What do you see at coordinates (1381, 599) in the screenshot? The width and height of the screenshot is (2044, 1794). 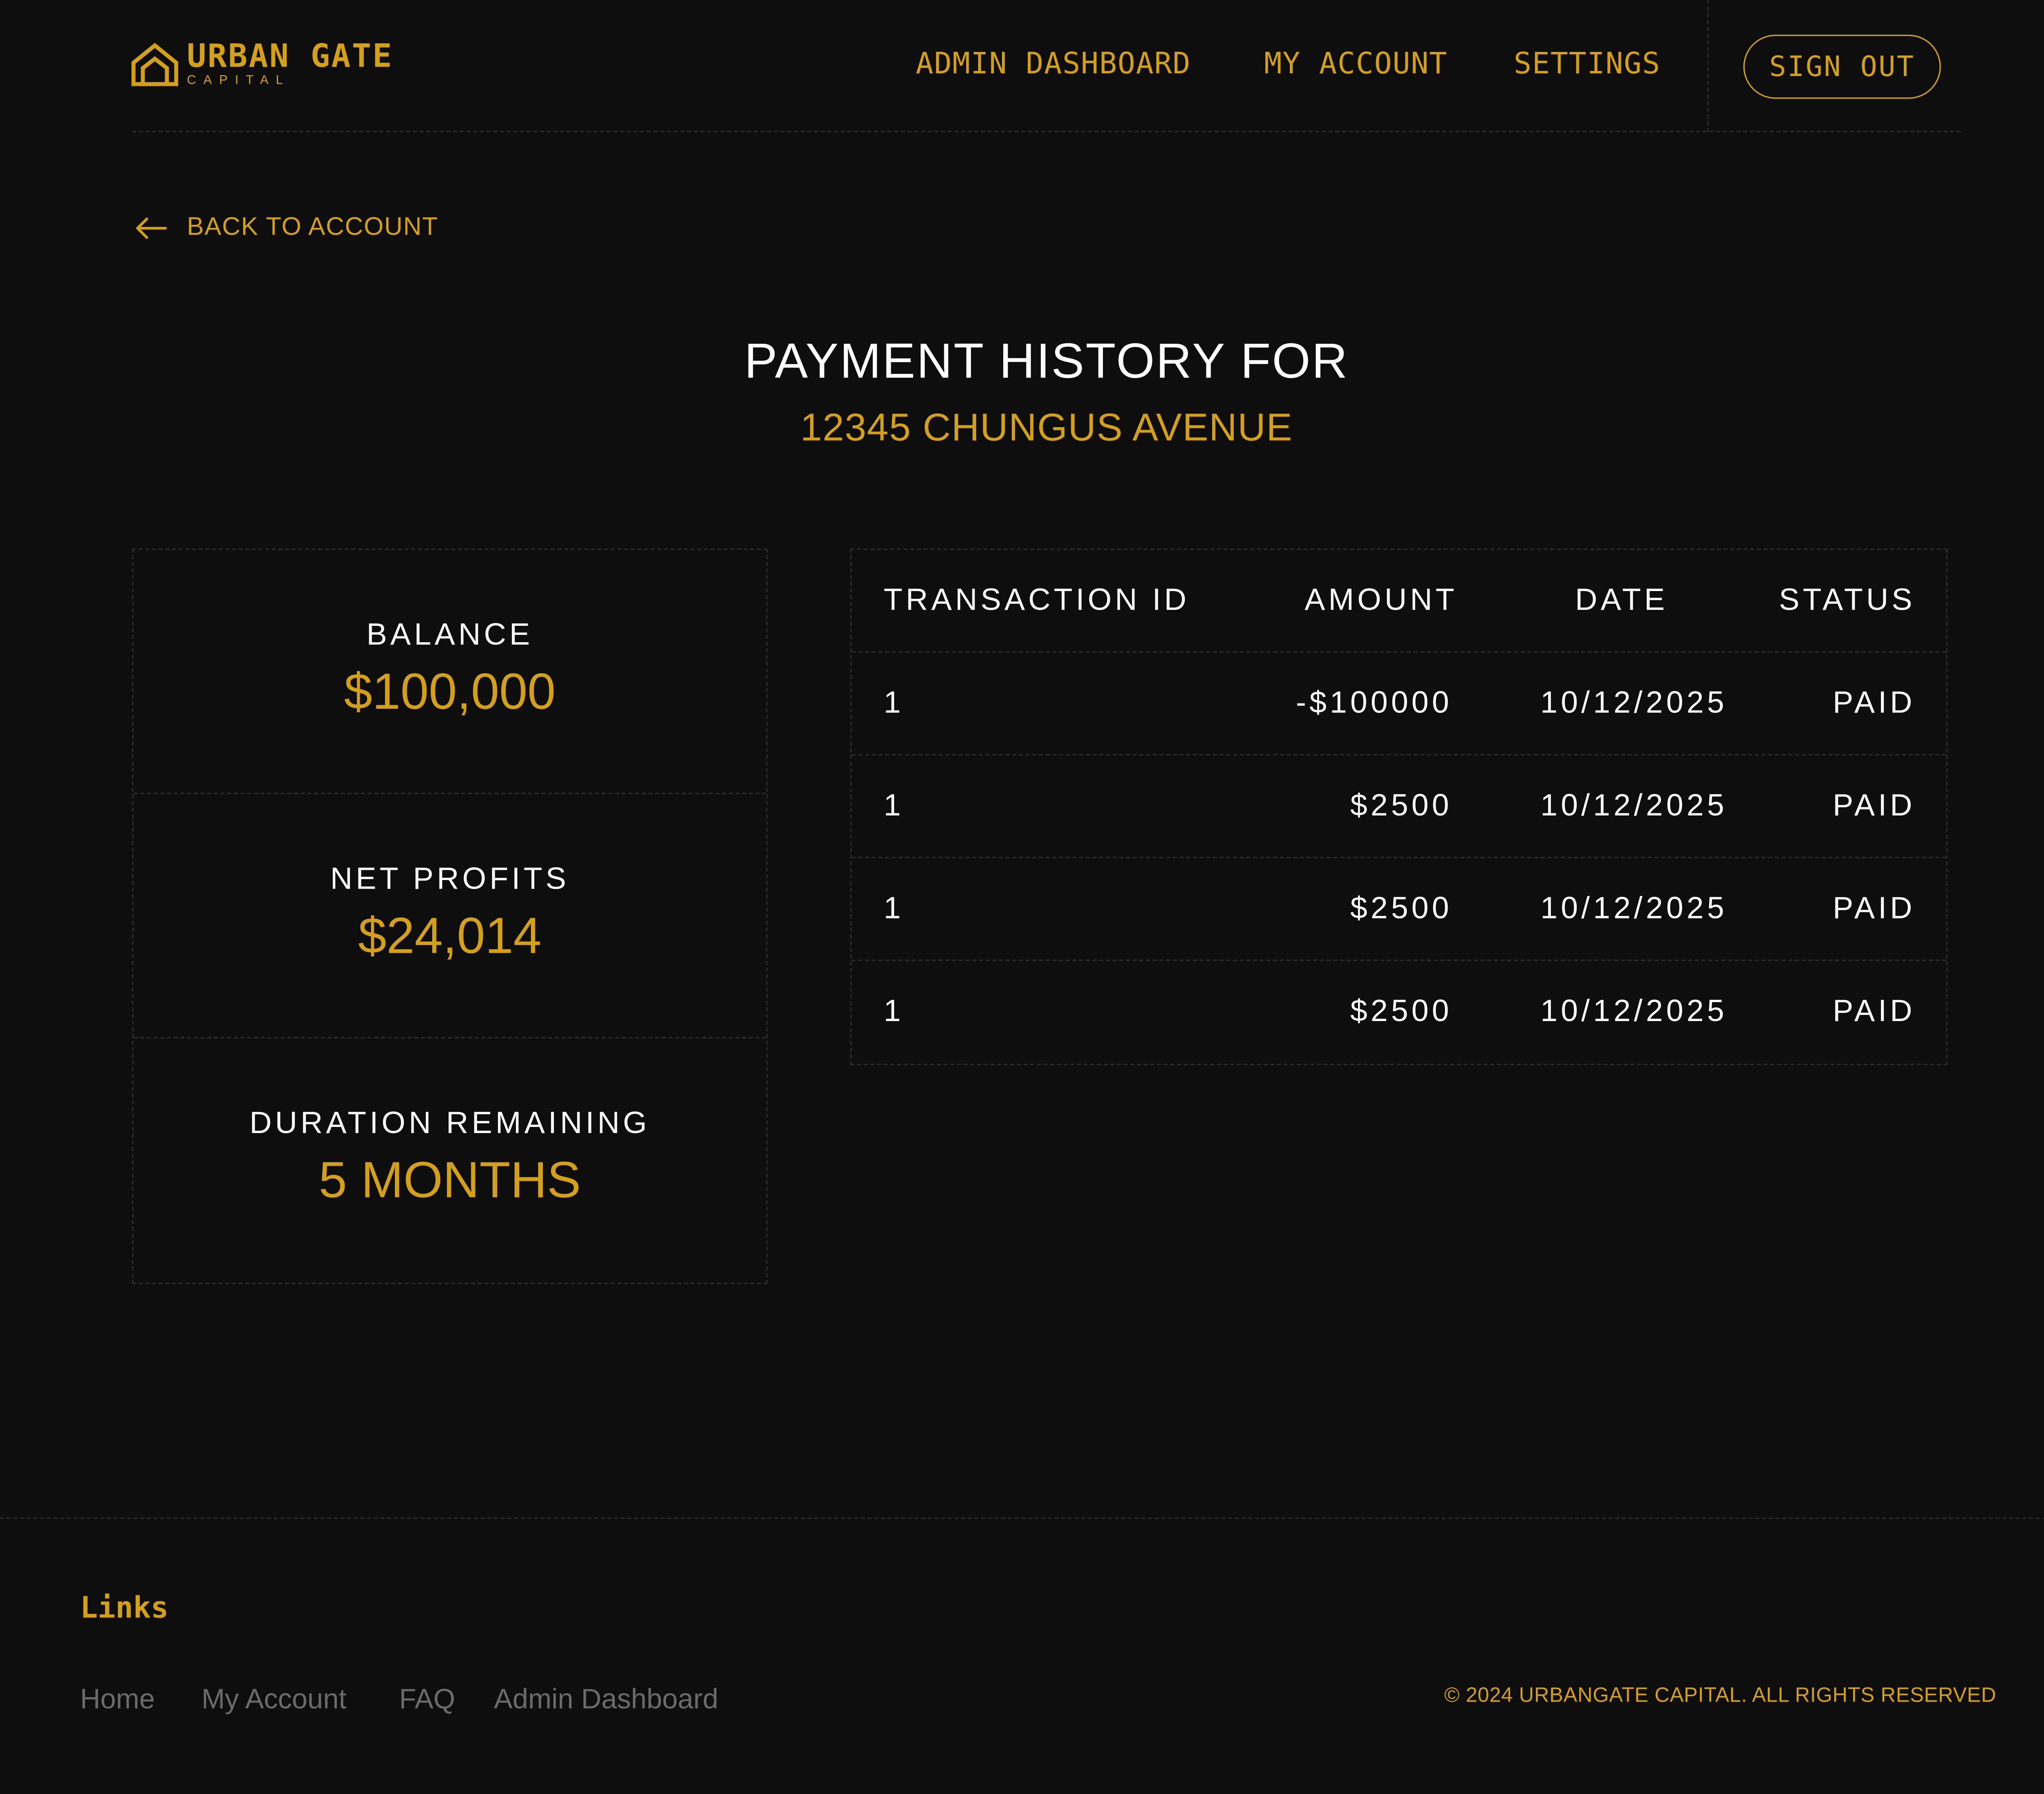 I see `header-amount: AMOUNT` at bounding box center [1381, 599].